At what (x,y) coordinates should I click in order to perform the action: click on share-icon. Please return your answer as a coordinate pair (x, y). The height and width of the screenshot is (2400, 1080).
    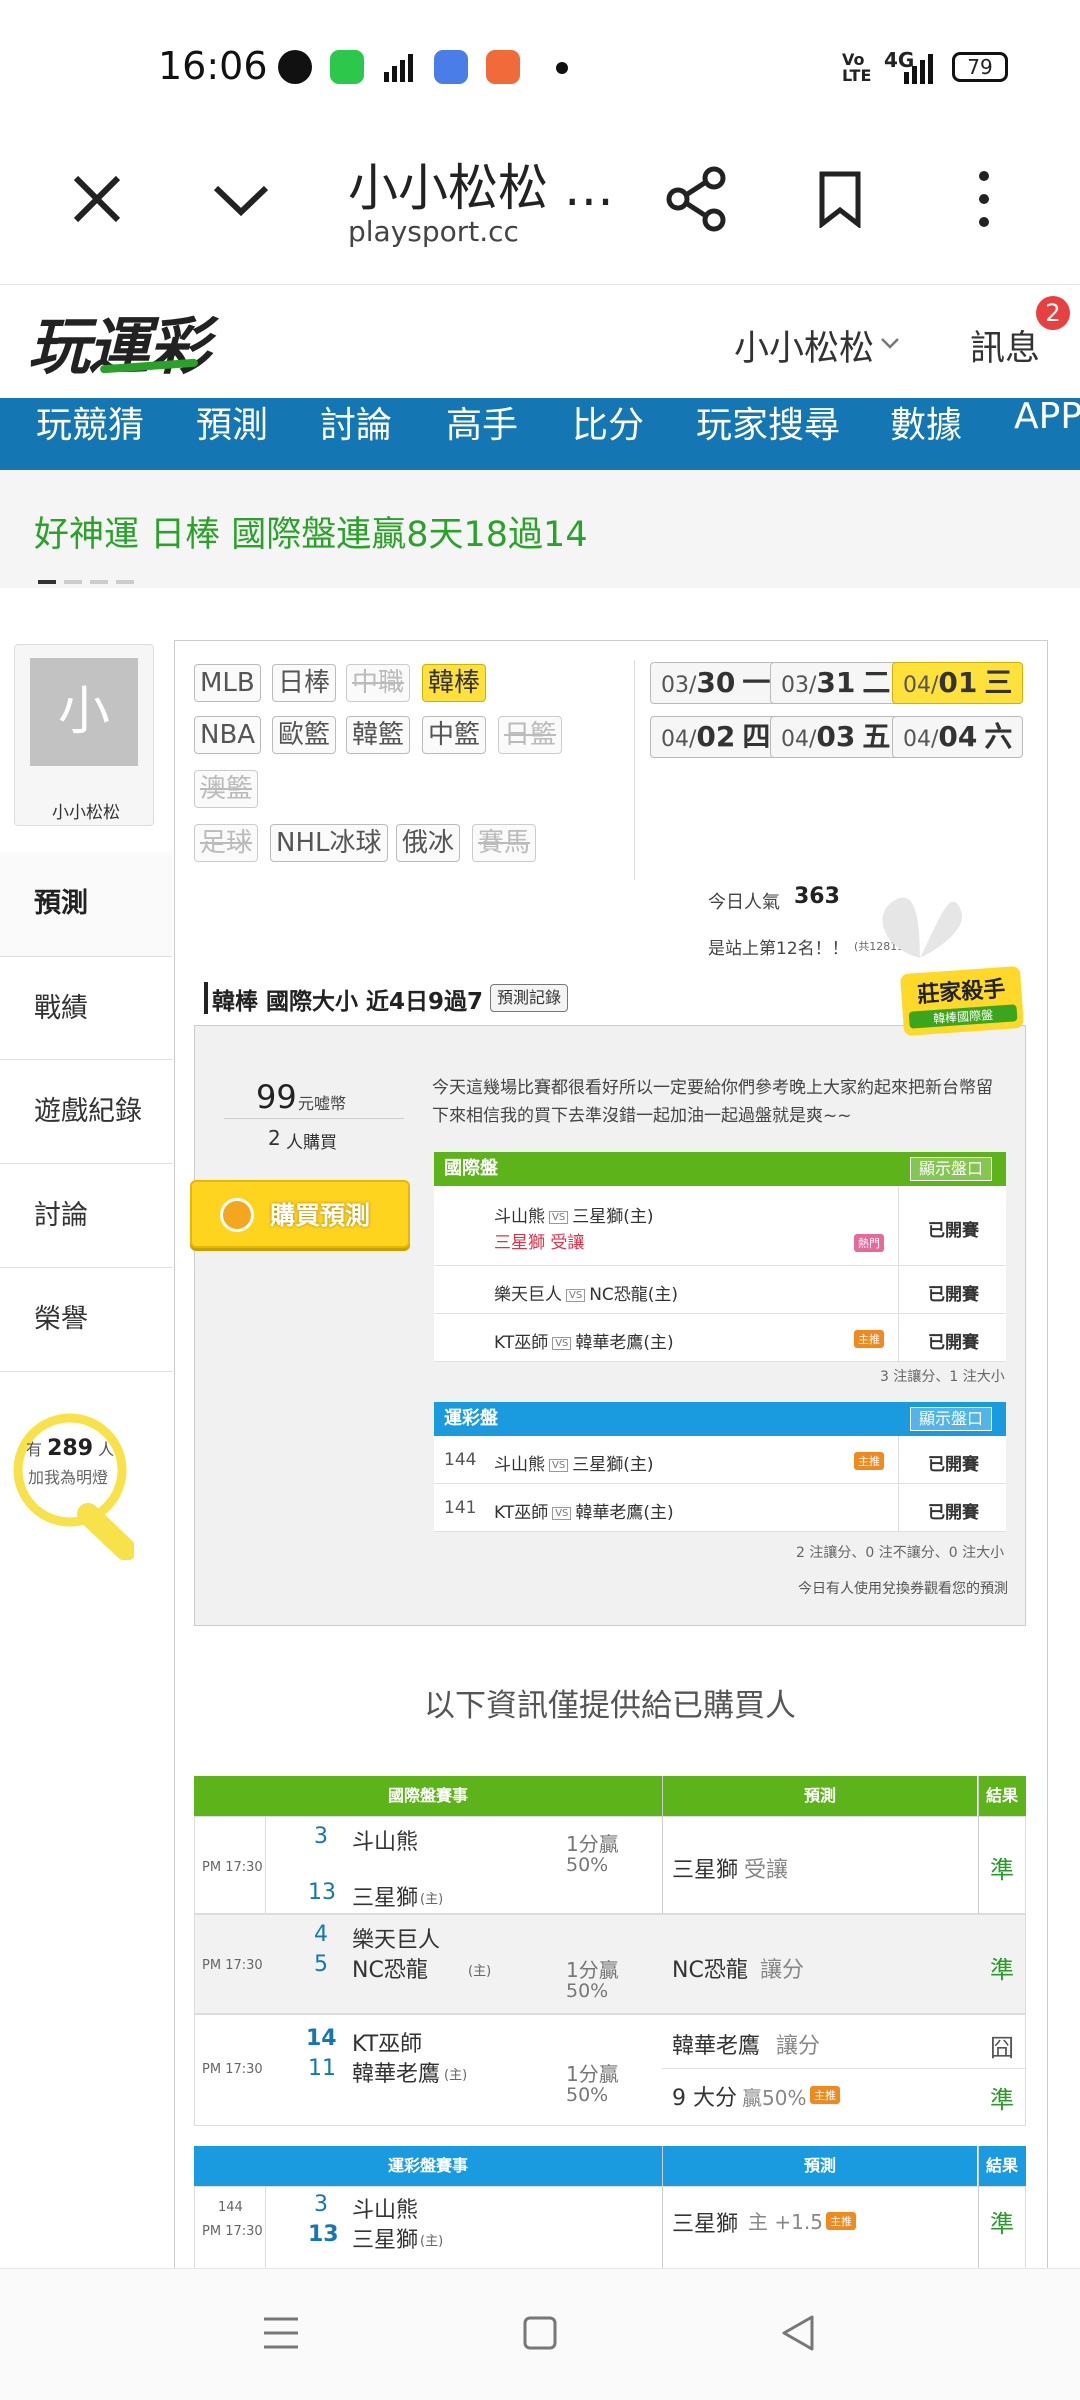
    Looking at the image, I should click on (697, 201).